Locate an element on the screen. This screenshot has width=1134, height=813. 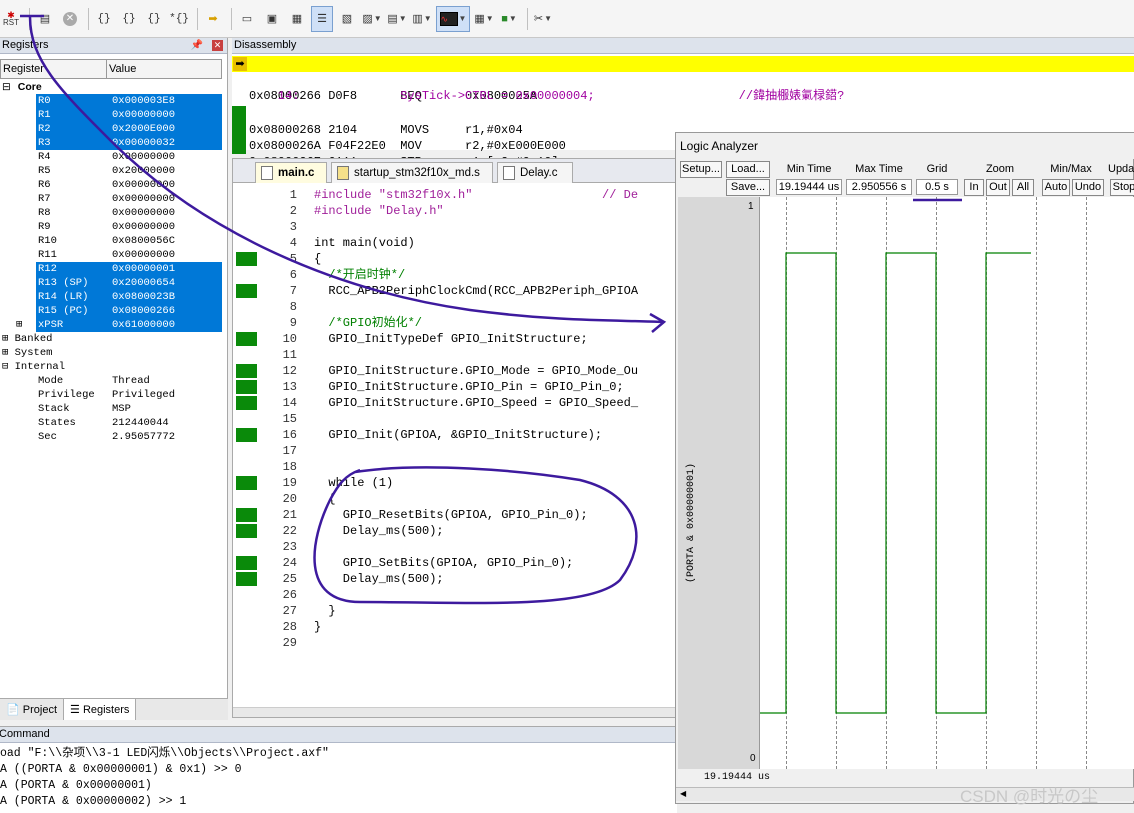
register-row: R2 0x2000E000 is located at coordinates (111, 129).